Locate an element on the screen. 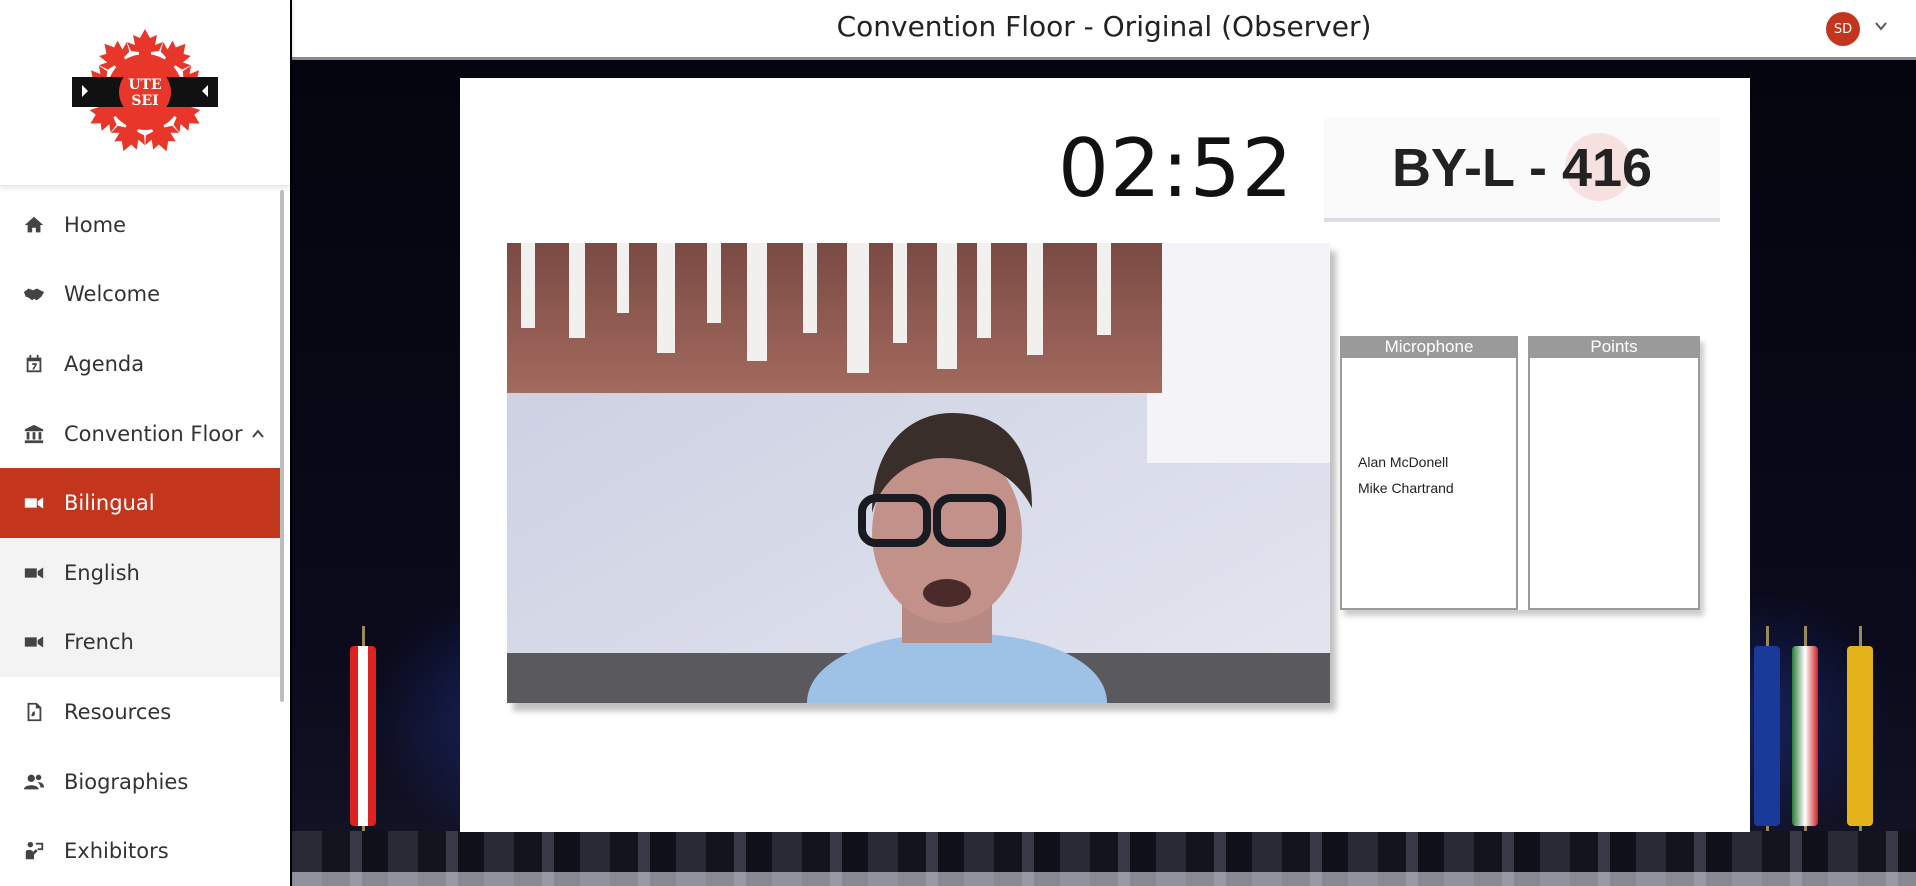 This screenshot has height=886, width=1916. points-header: Points is located at coordinates (1614, 347).